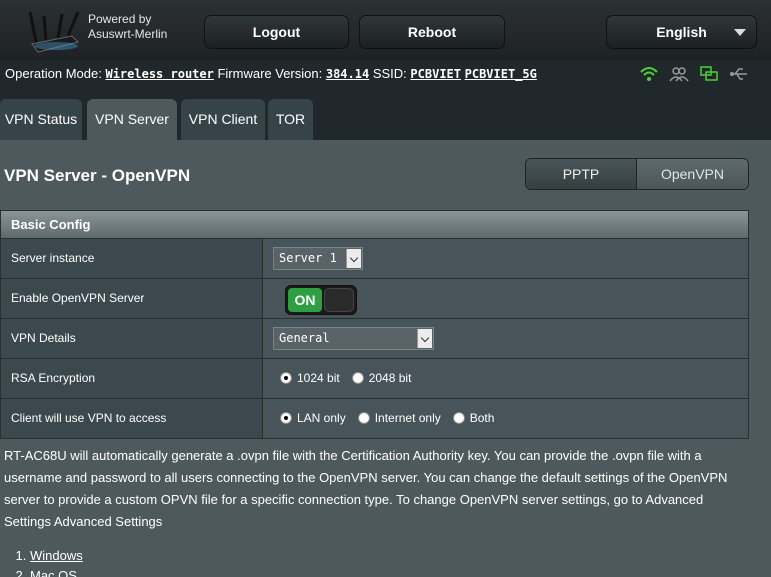 The height and width of the screenshot is (577, 771). I want to click on server-instance-label: Server instance, so click(132, 258).